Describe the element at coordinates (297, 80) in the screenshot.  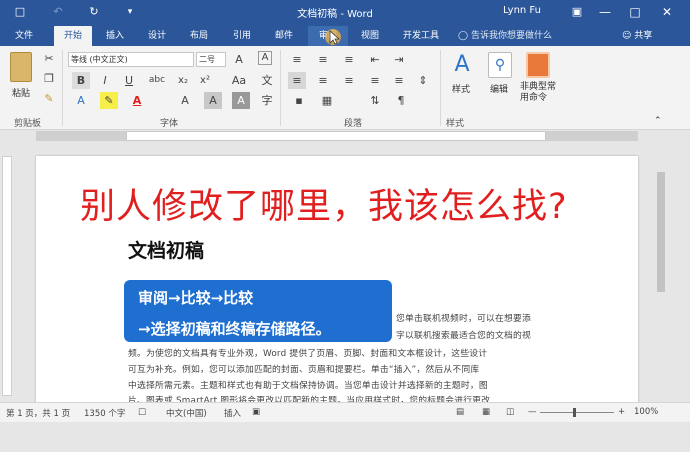
I see `align-left-icon: ≡` at that location.